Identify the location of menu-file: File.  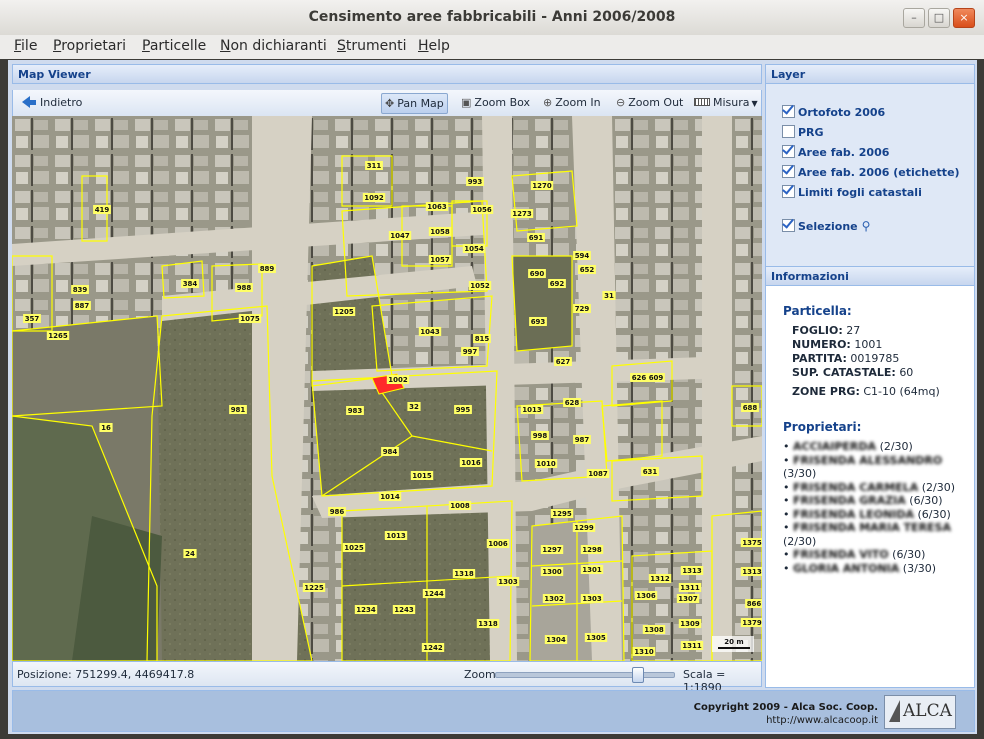
(25, 46).